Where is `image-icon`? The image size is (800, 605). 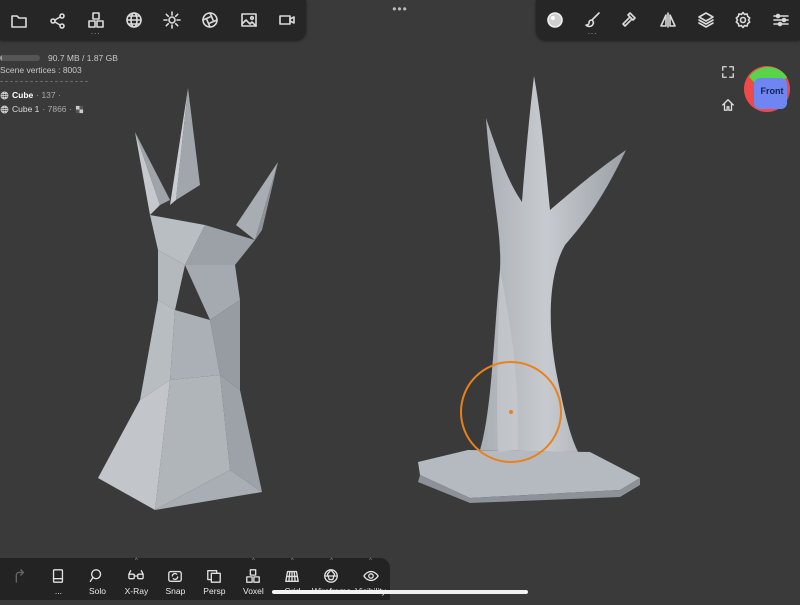
image-icon is located at coordinates (249, 20).